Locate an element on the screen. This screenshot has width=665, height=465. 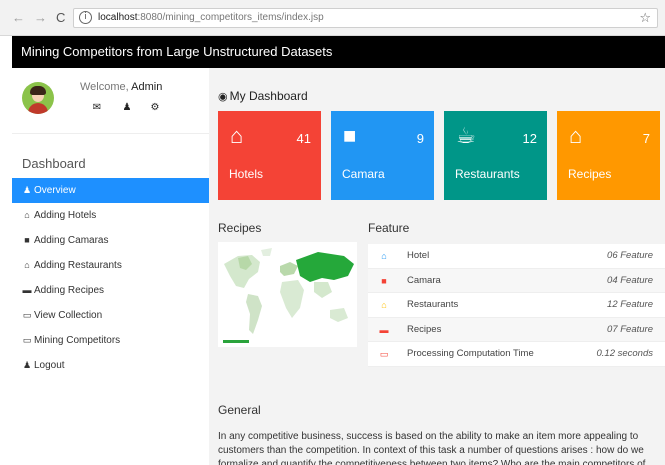
recipes-section-title: Recipes is located at coordinates (240, 228).